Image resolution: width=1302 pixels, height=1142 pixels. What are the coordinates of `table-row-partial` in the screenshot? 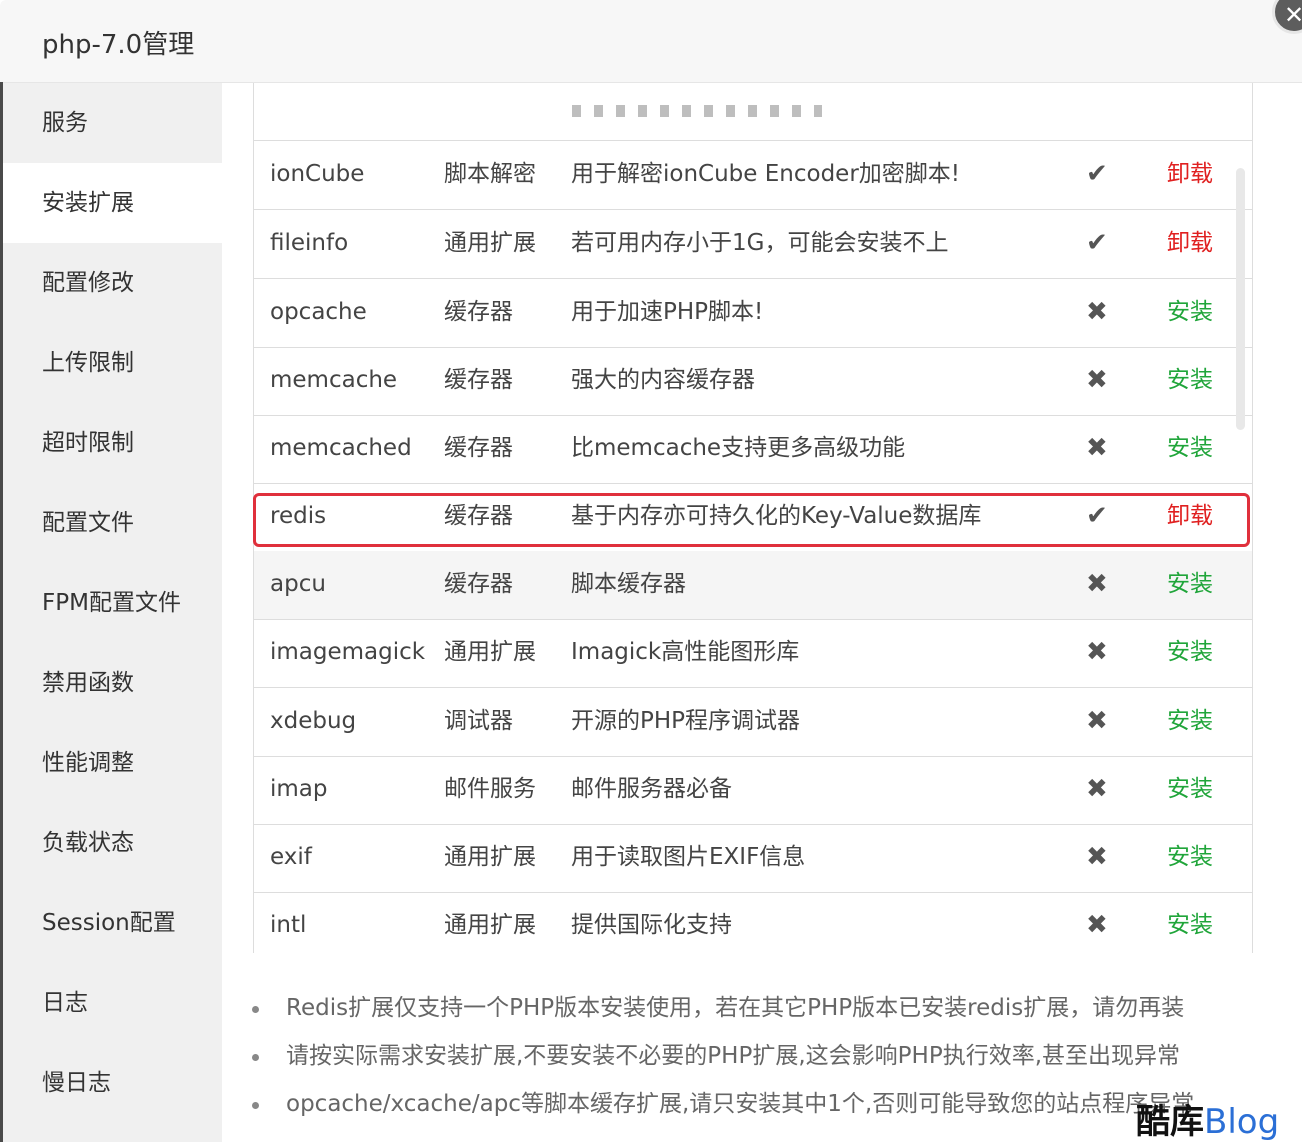 It's located at (753, 112).